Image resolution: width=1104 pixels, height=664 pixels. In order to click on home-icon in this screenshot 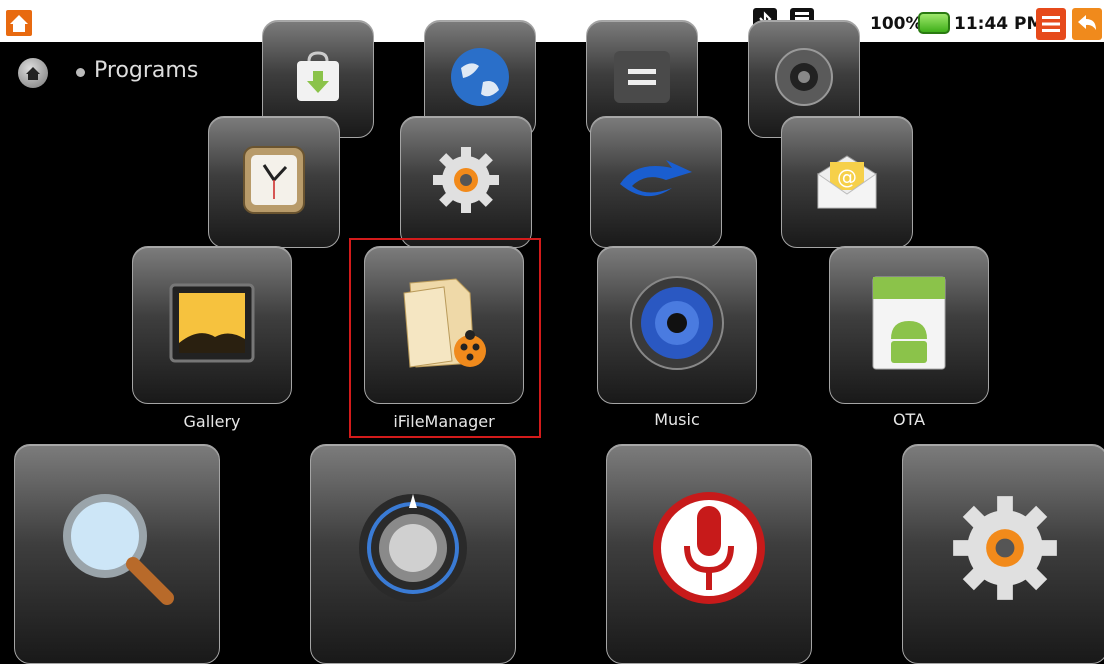, I will do `click(33, 73)`.